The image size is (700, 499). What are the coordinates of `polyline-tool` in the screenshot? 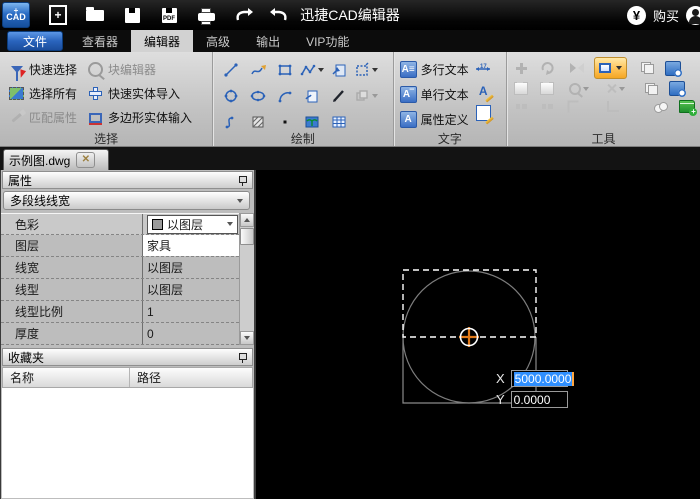 It's located at (311, 70).